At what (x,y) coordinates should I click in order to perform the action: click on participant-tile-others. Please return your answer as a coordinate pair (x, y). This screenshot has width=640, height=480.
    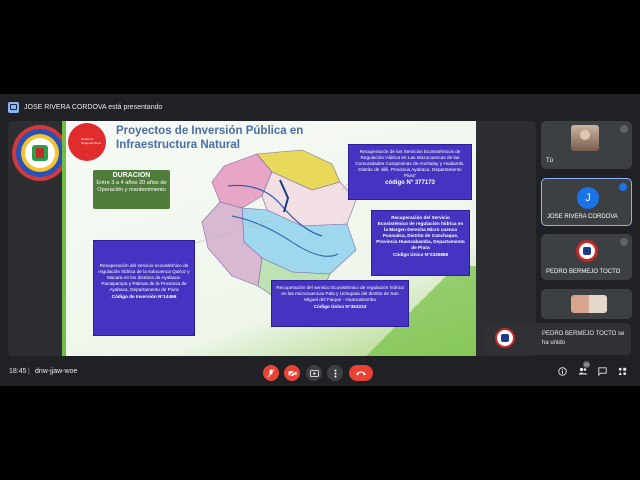
    Looking at the image, I should click on (586, 304).